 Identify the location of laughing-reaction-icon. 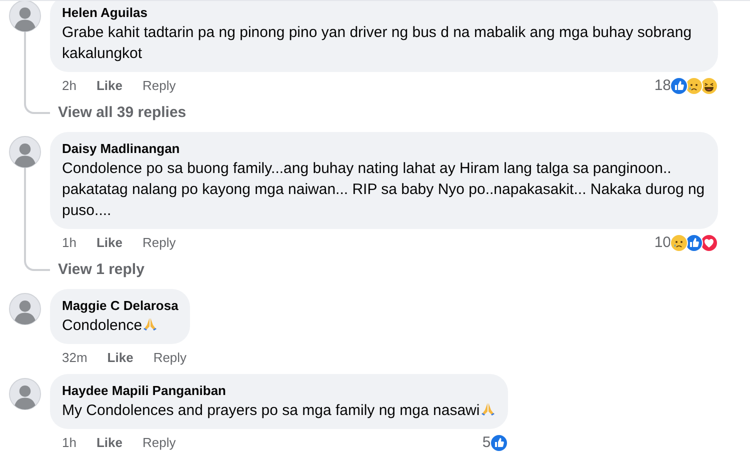
(709, 86).